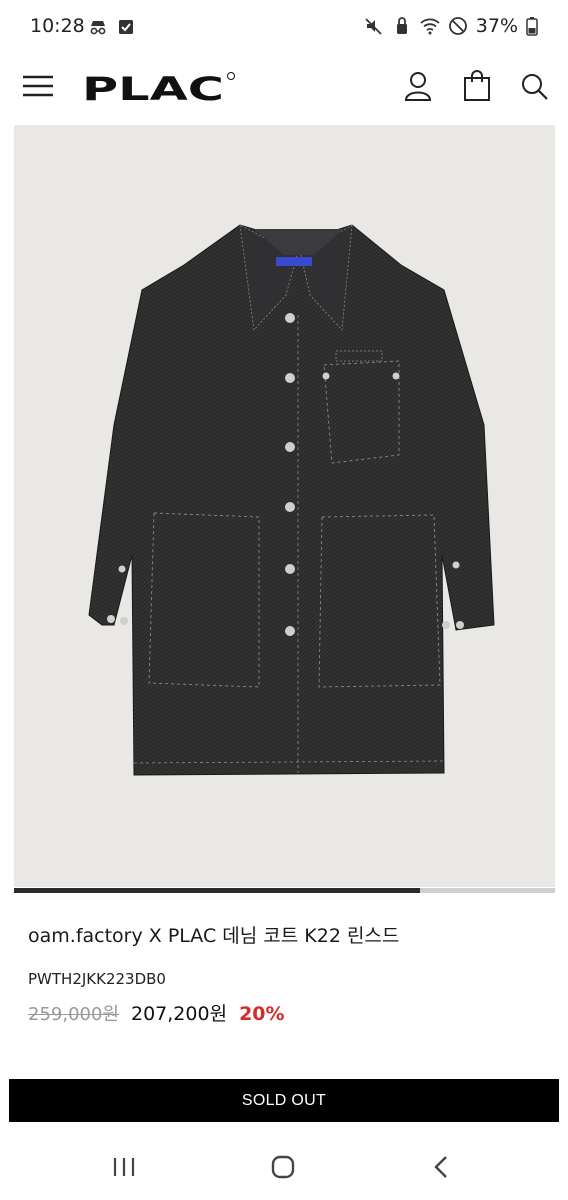 The height and width of the screenshot is (1200, 568). What do you see at coordinates (214, 936) in the screenshot?
I see `product-title: oam.factory X PLAC 데님 코트 K22 린스드` at bounding box center [214, 936].